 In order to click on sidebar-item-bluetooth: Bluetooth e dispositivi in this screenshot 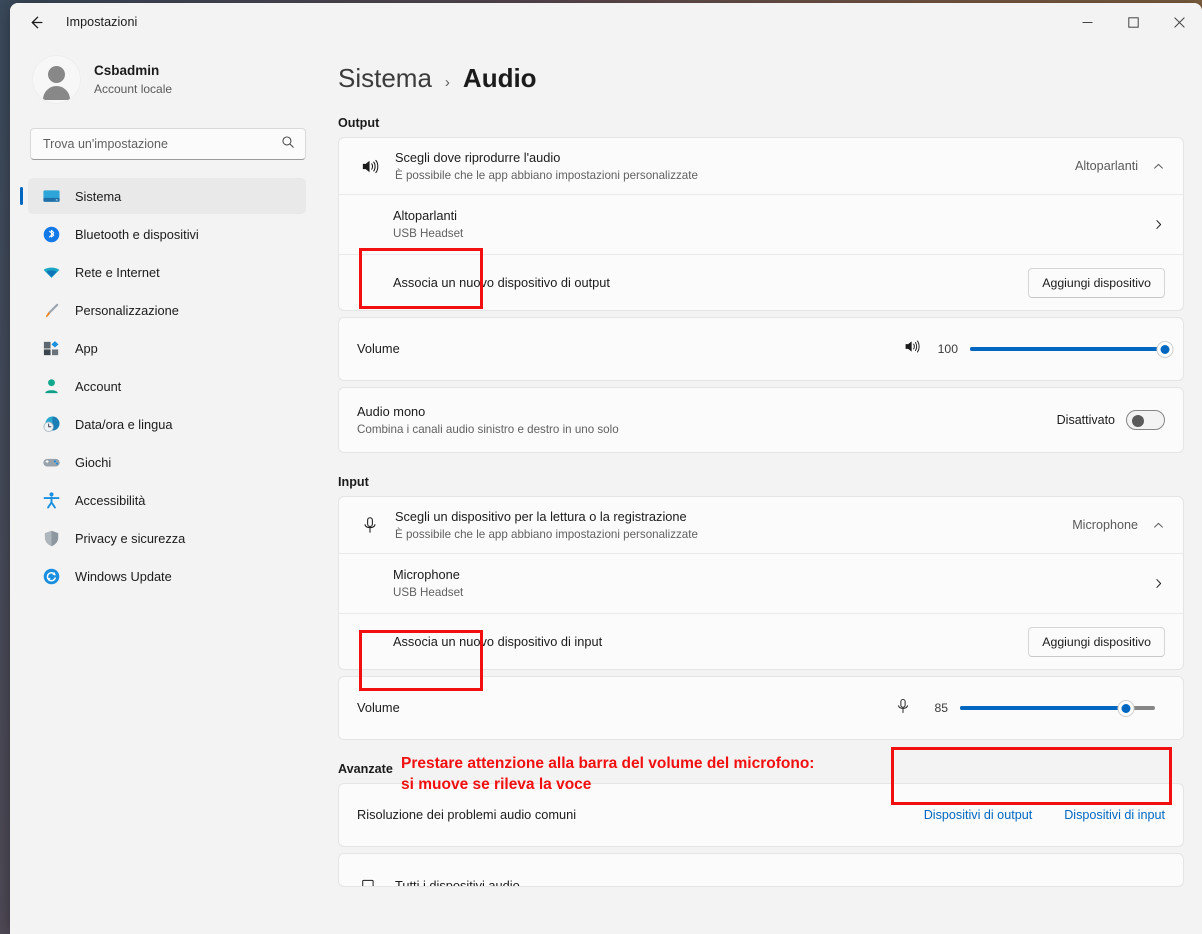, I will do `click(167, 234)`.